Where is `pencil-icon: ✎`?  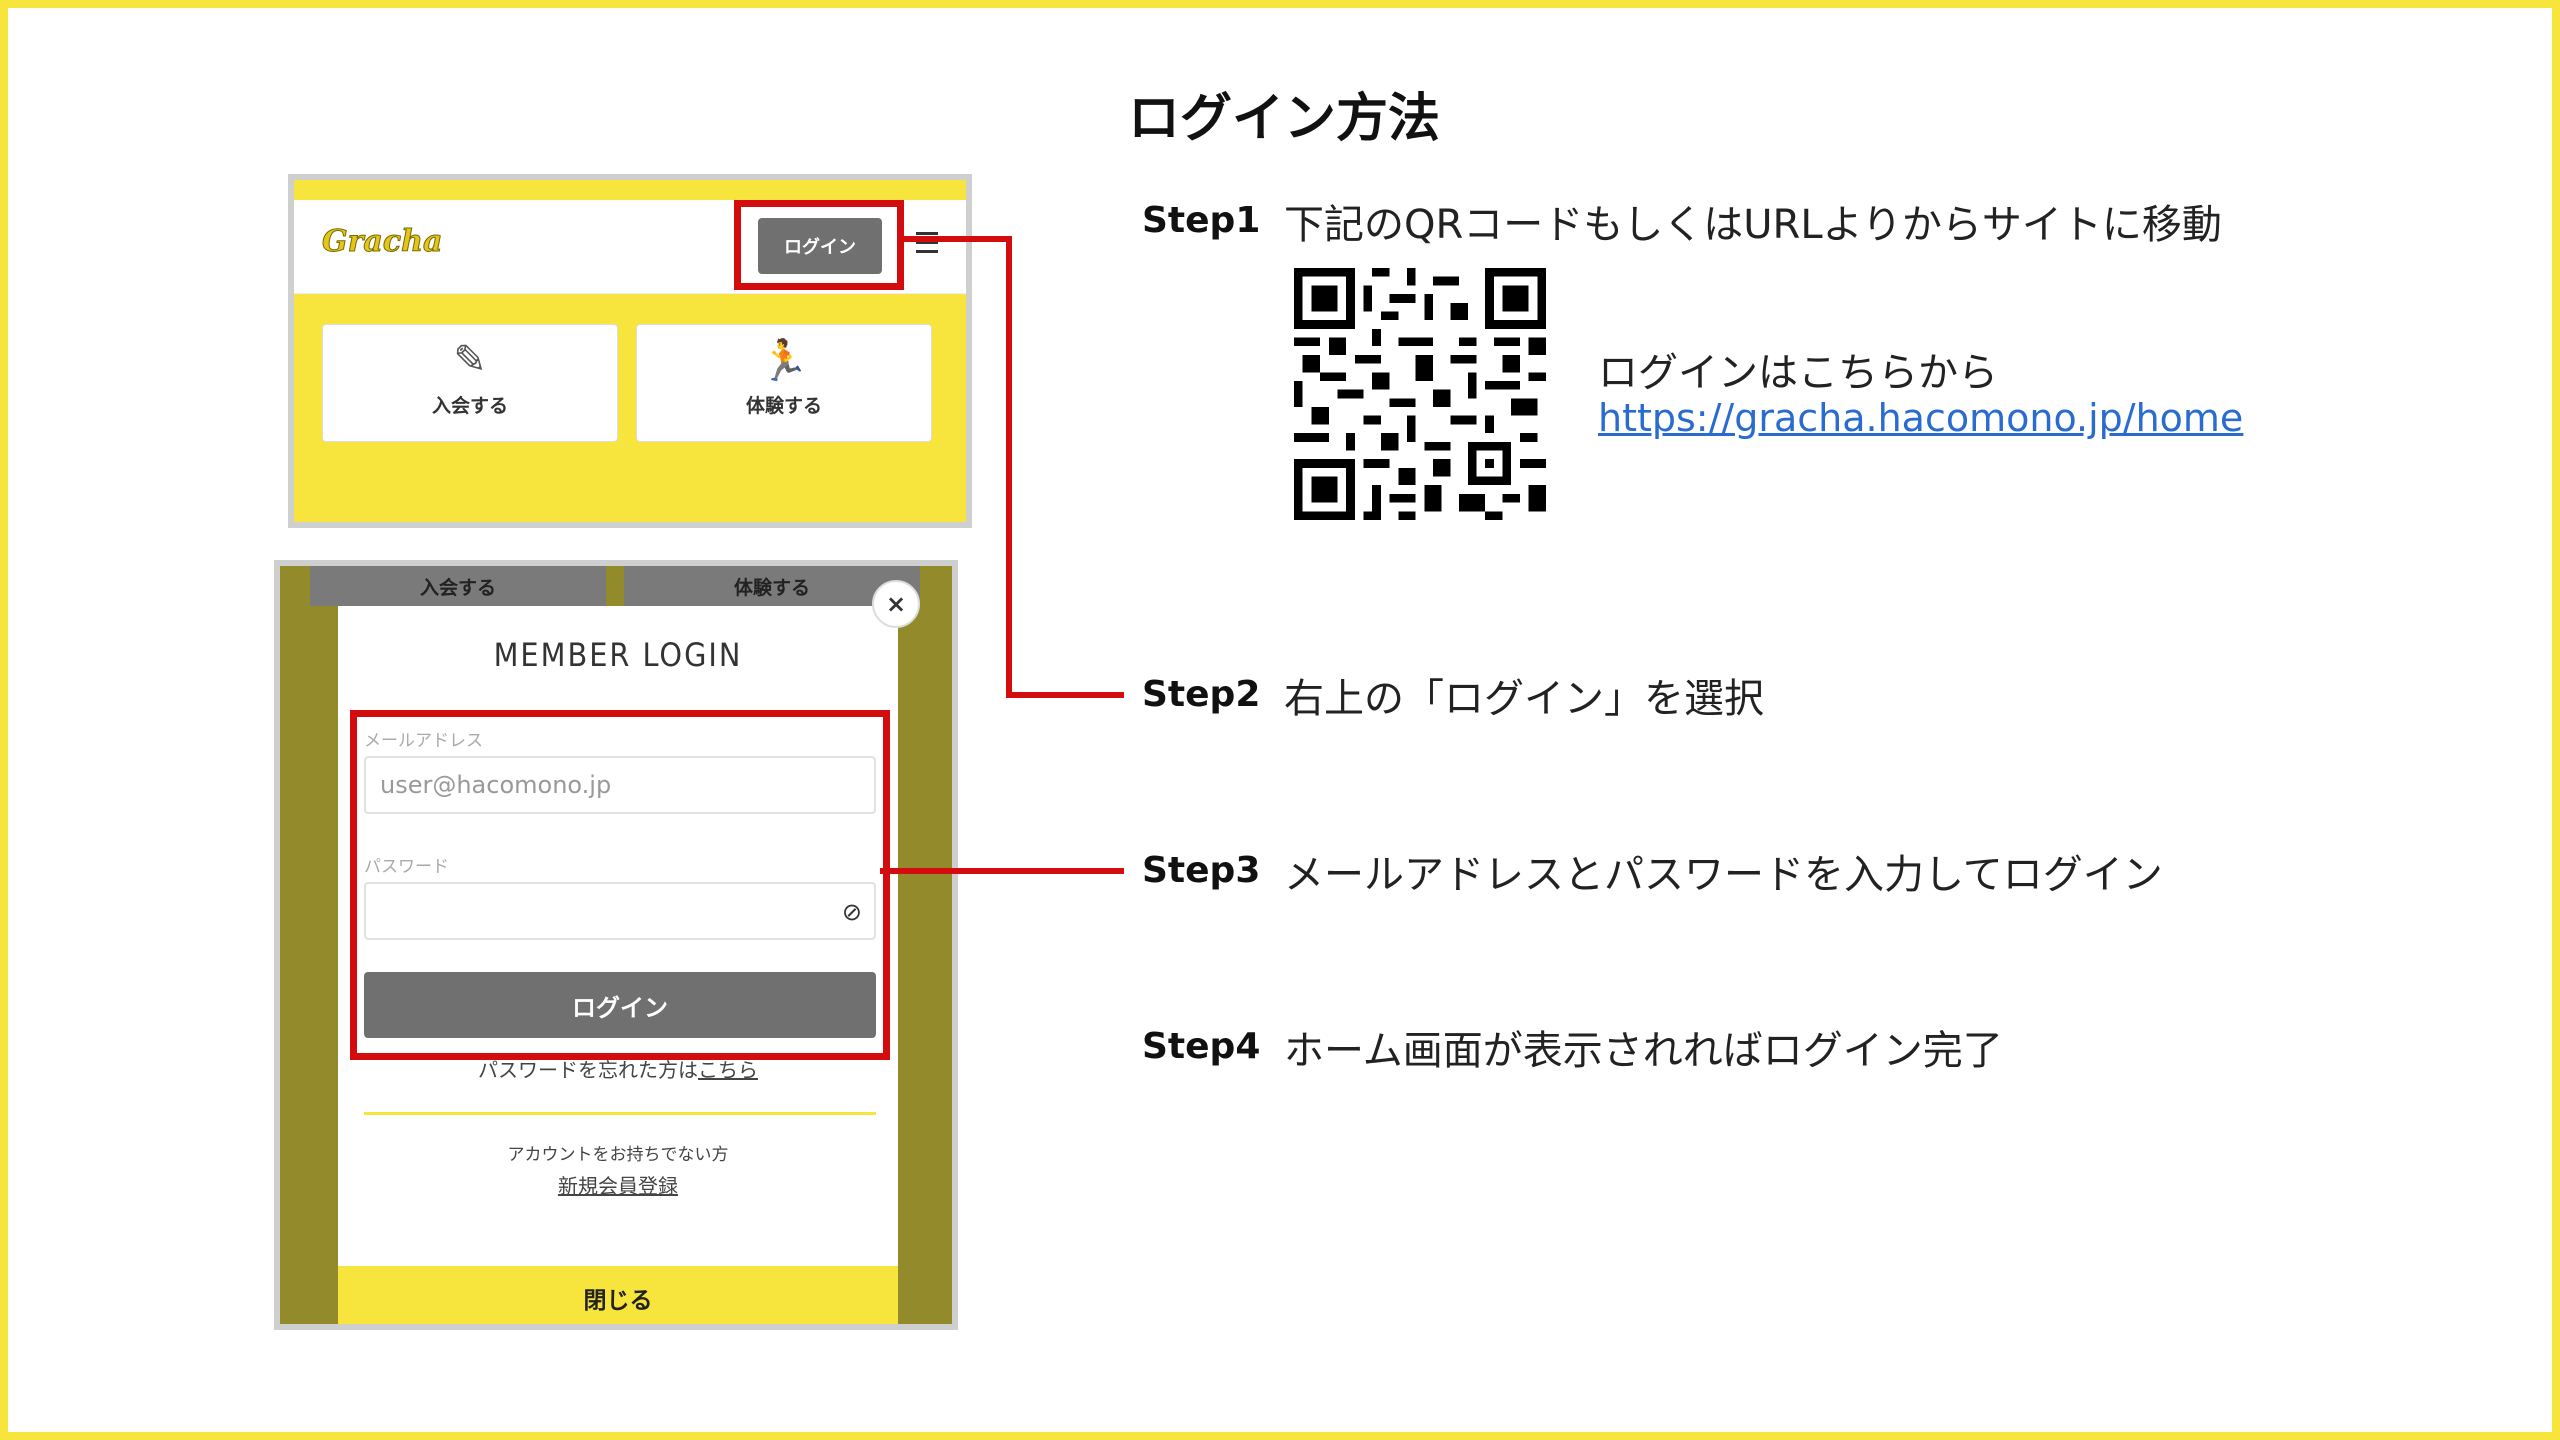
pencil-icon: ✎ is located at coordinates (470, 360).